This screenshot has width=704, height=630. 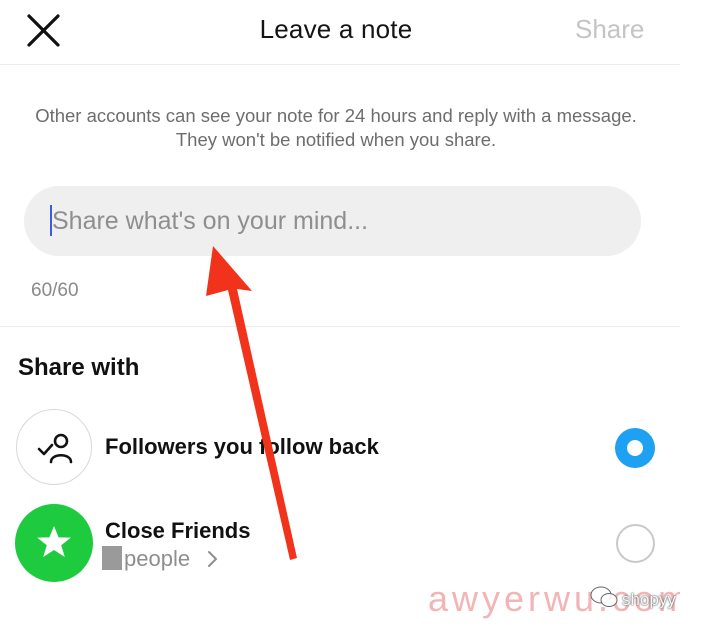 What do you see at coordinates (635, 543) in the screenshot?
I see `radio-unselected` at bounding box center [635, 543].